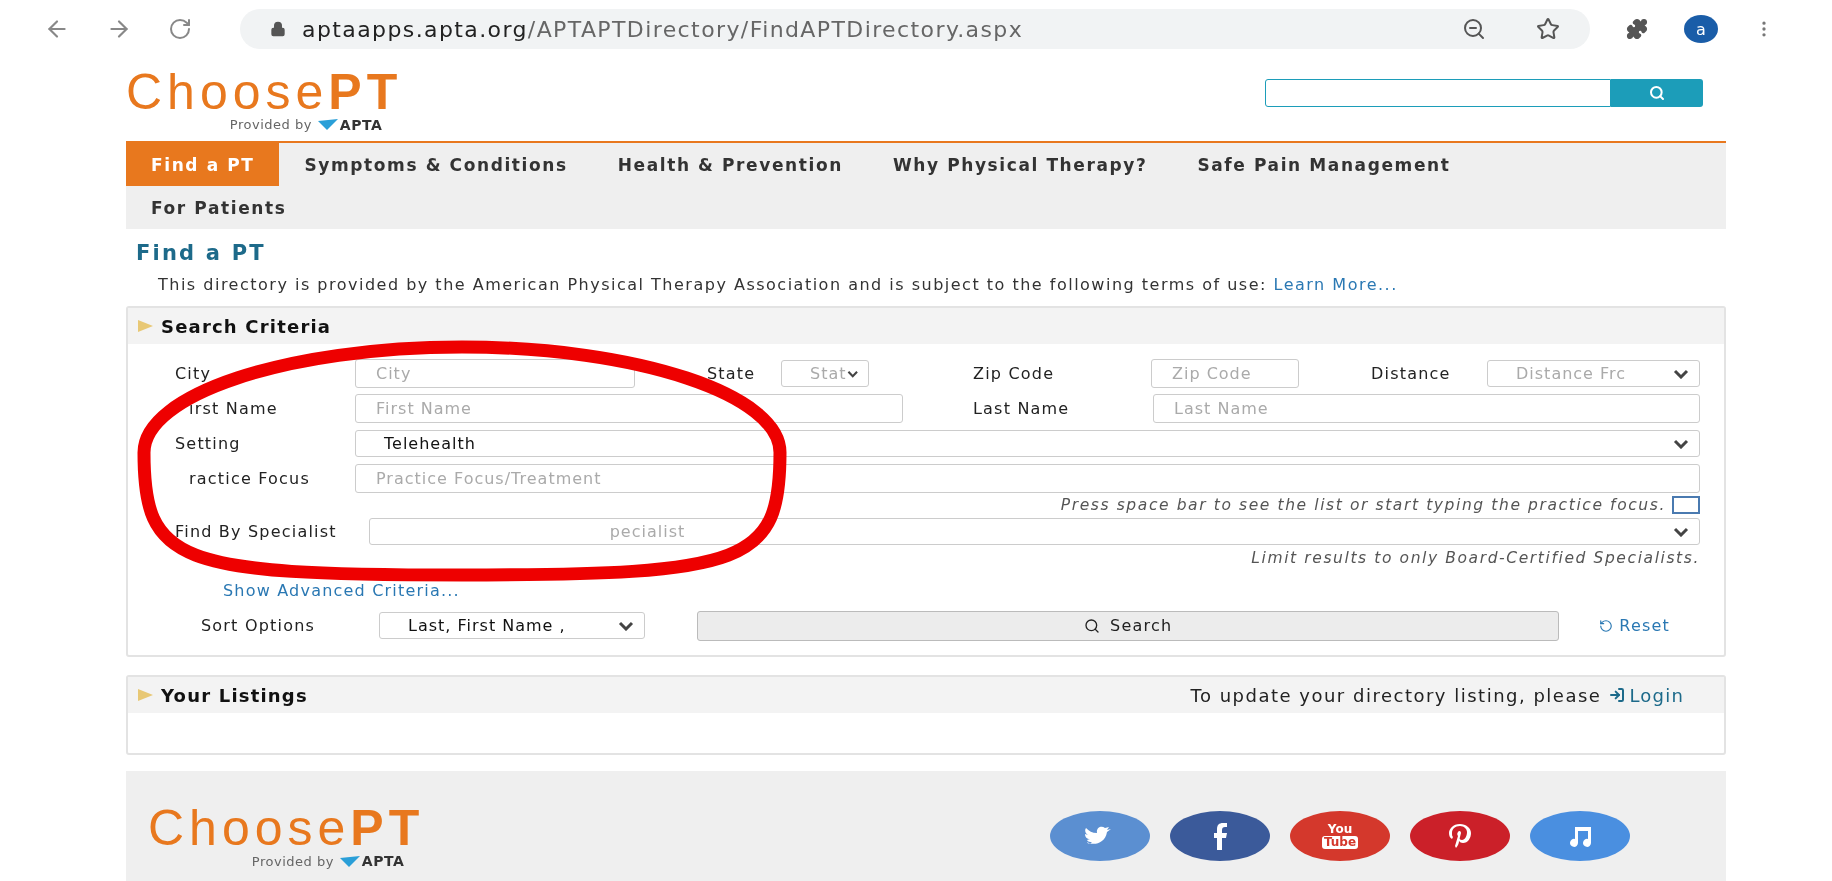 This screenshot has width=1832, height=881. Describe the element at coordinates (1225, 373) in the screenshot. I see `zip-code-field: Zip Code` at that location.